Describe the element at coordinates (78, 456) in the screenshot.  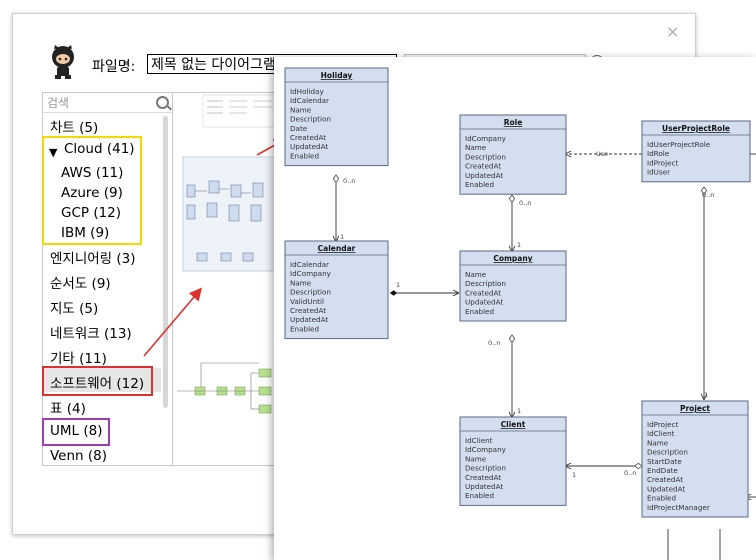
I see `sidebar-item-venn: Venn (8)` at that location.